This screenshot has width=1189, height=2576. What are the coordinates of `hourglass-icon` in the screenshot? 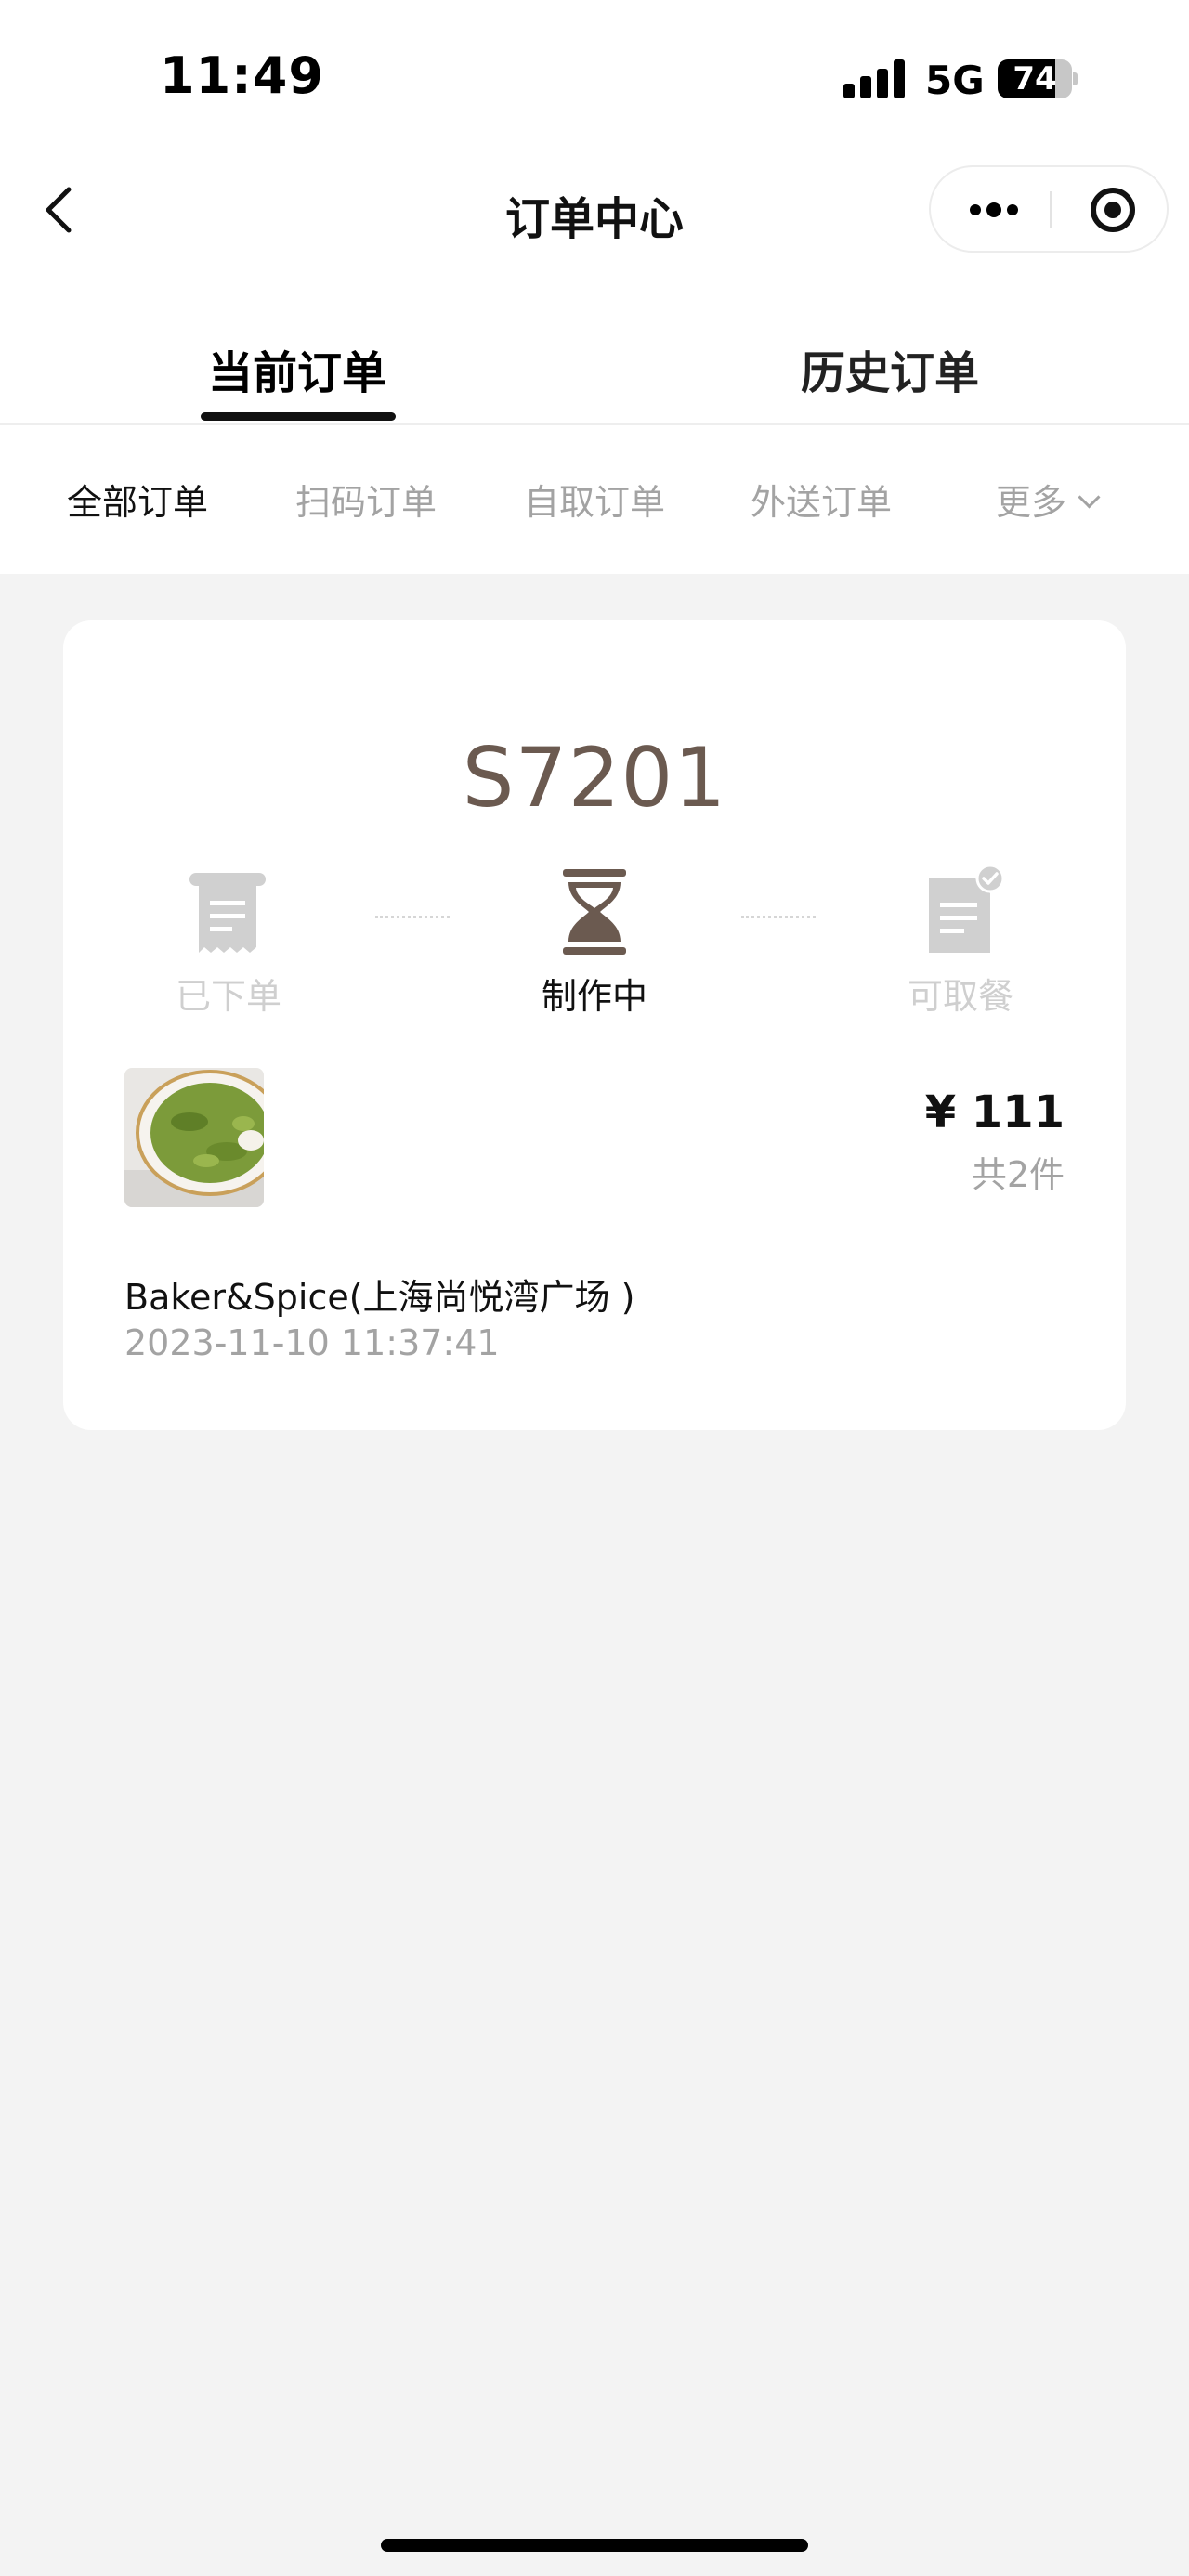 It's located at (594, 912).